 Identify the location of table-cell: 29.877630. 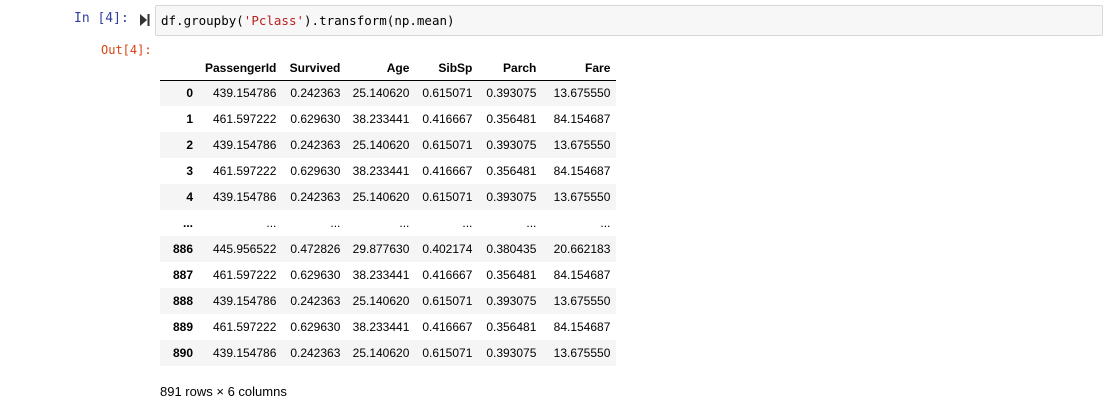
(381, 249).